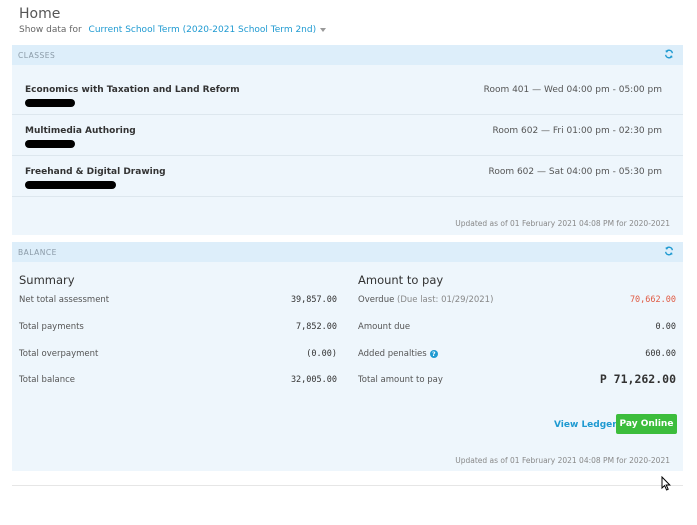  I want to click on summary-row-value: 7,852.00, so click(316, 327).